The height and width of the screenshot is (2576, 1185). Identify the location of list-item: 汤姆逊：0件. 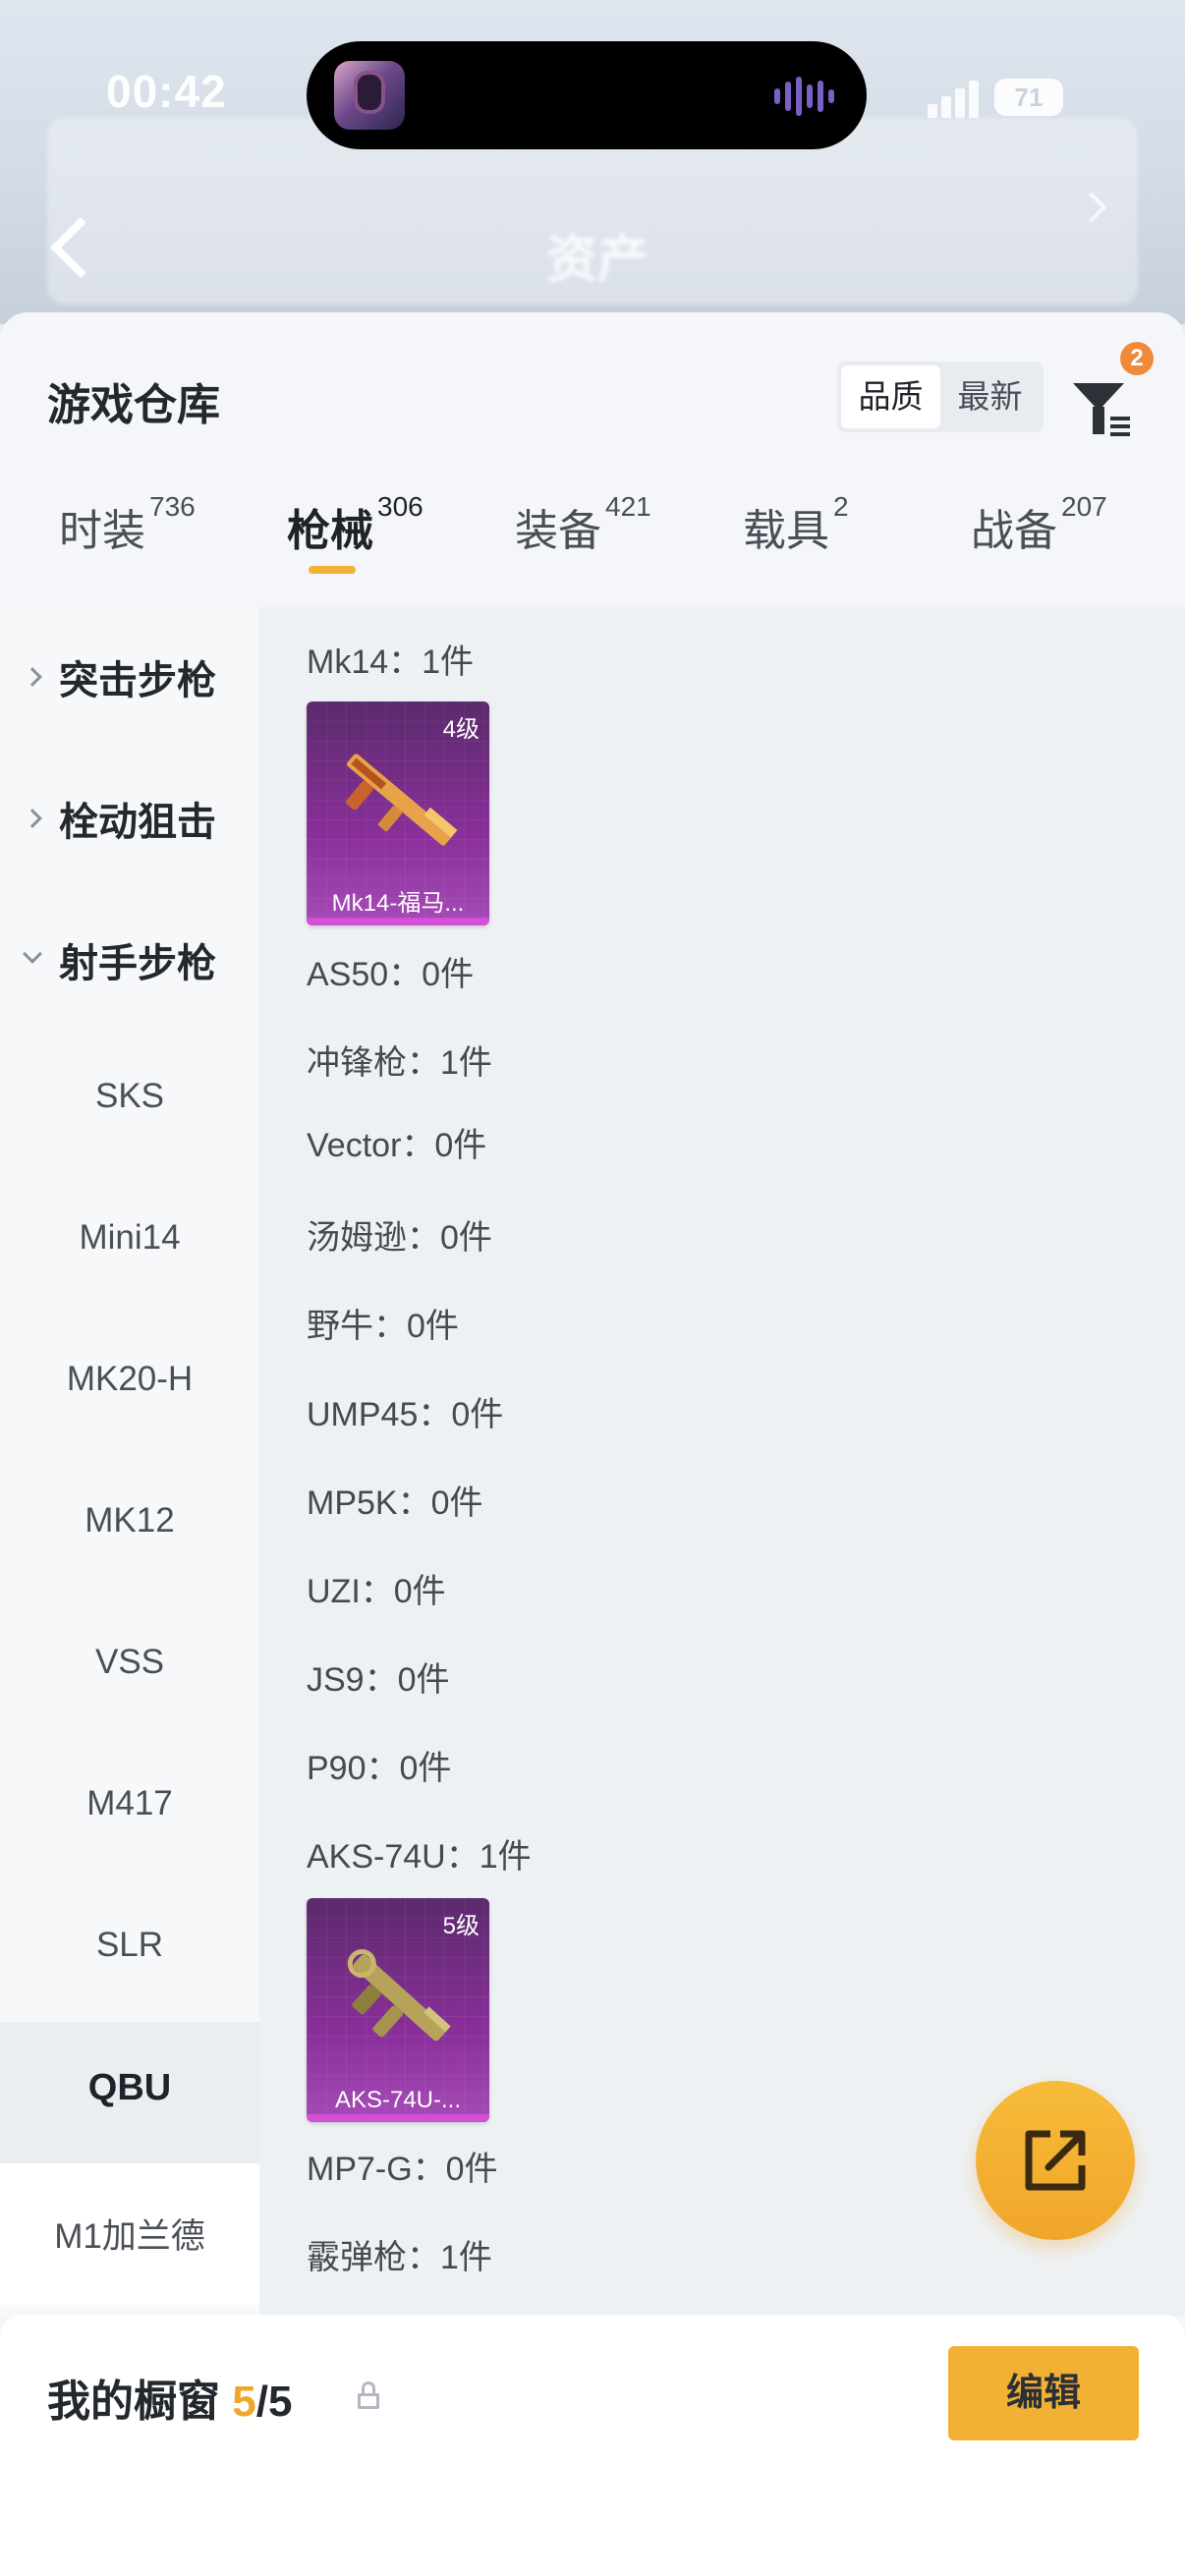
(400, 1238).